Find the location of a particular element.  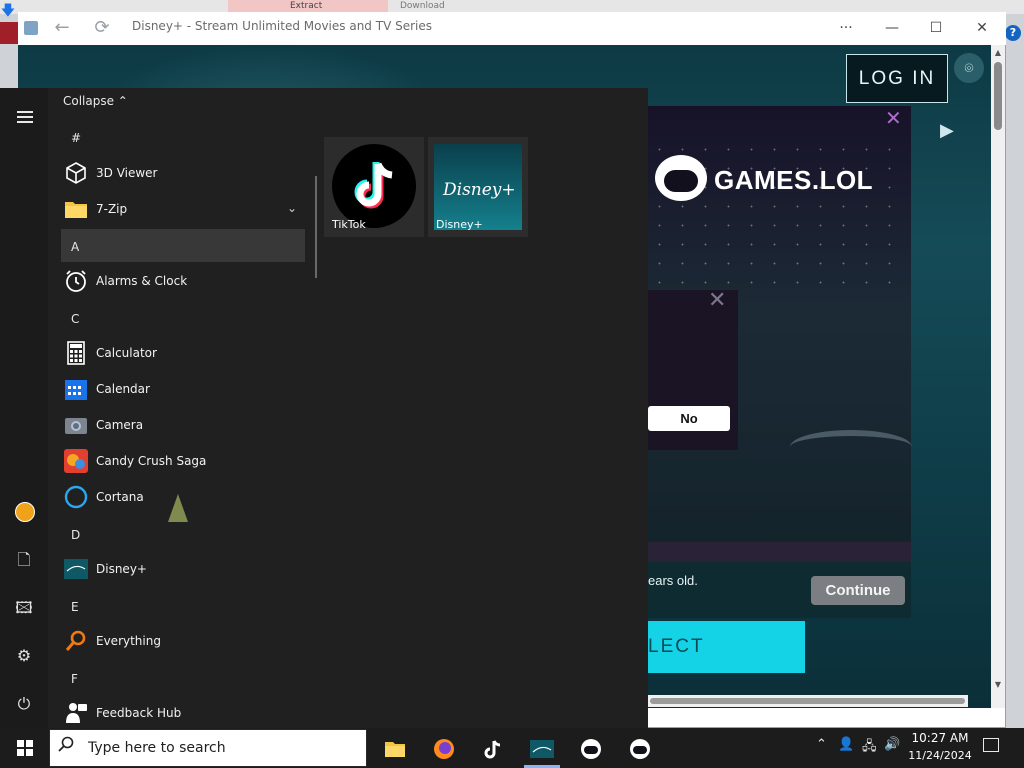

app-calendar: Calendar is located at coordinates (123, 389).